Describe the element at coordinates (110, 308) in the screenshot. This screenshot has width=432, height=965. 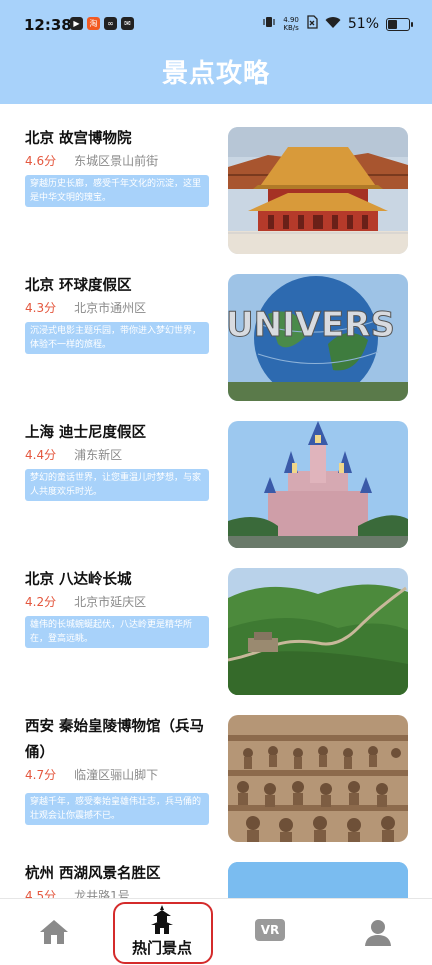
I see `attraction-address: 北京市通州区` at that location.